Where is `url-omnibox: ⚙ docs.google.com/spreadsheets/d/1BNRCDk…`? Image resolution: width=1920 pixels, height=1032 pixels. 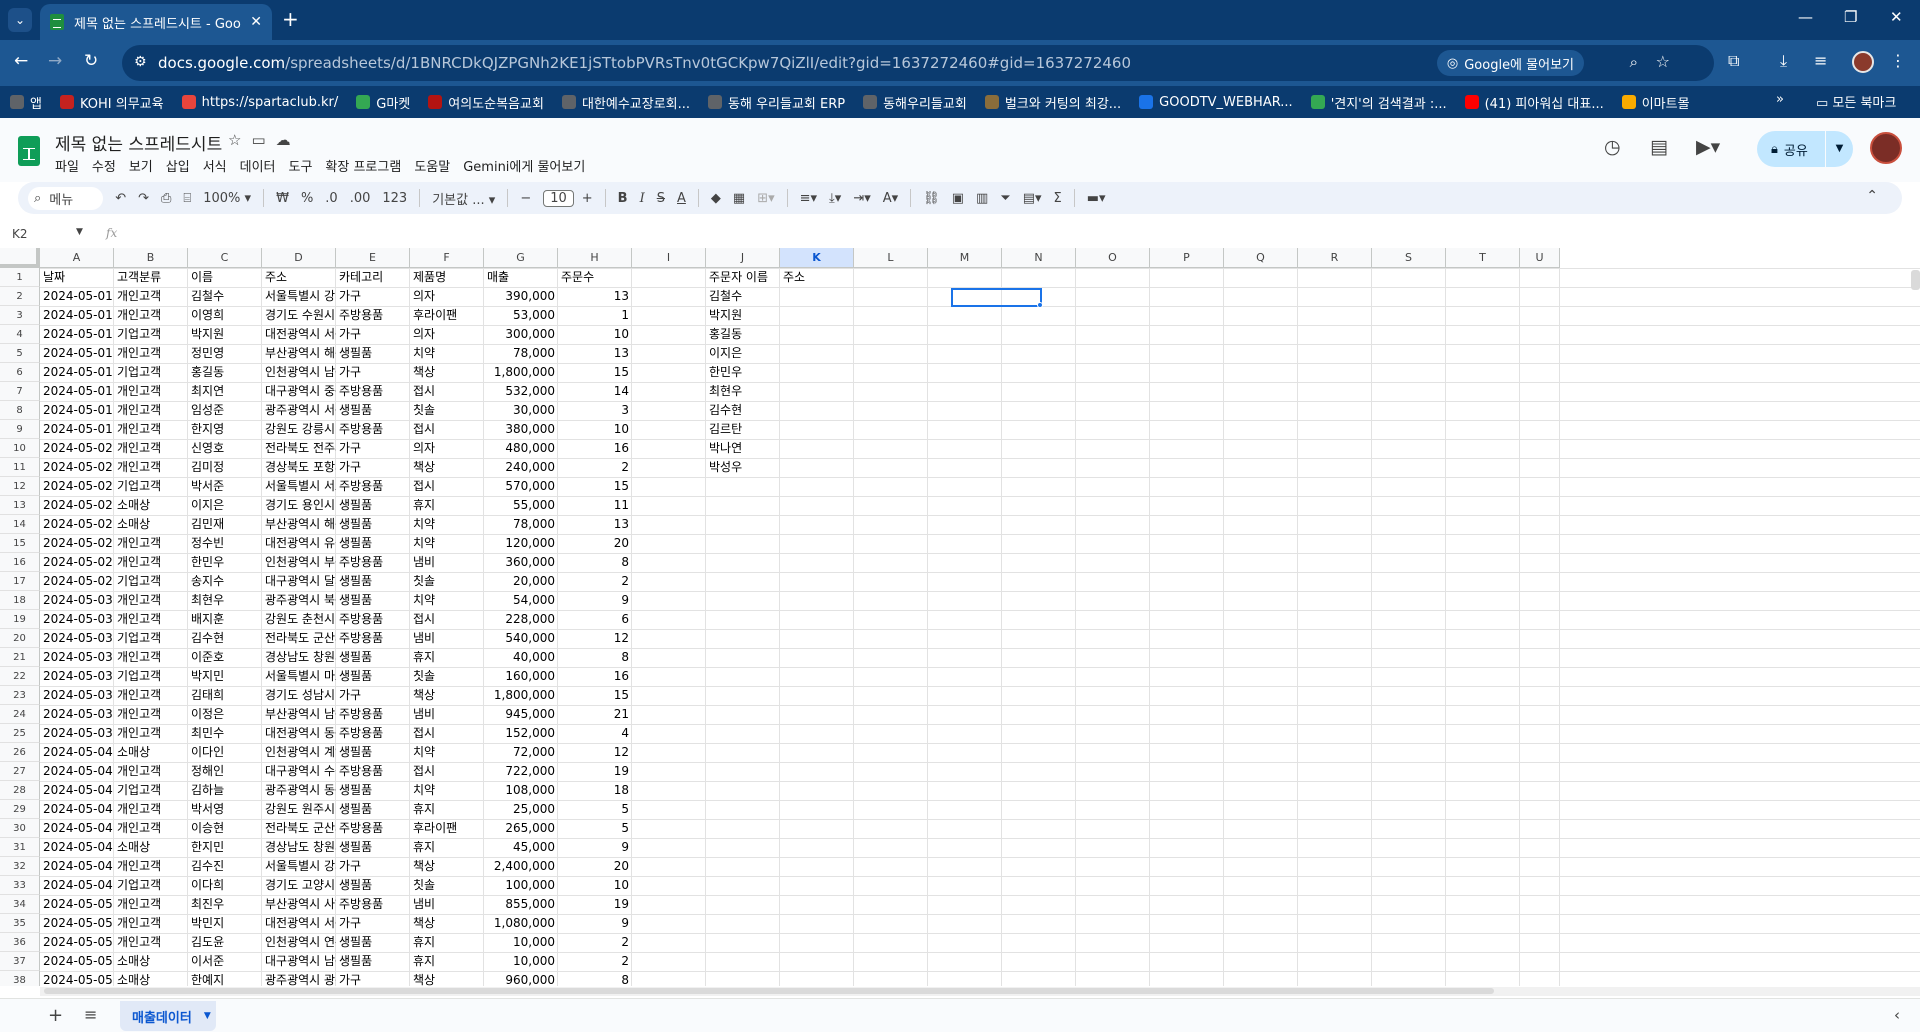 url-omnibox: ⚙ docs.google.com/spreadsheets/d/1BNRCDk… is located at coordinates (918, 63).